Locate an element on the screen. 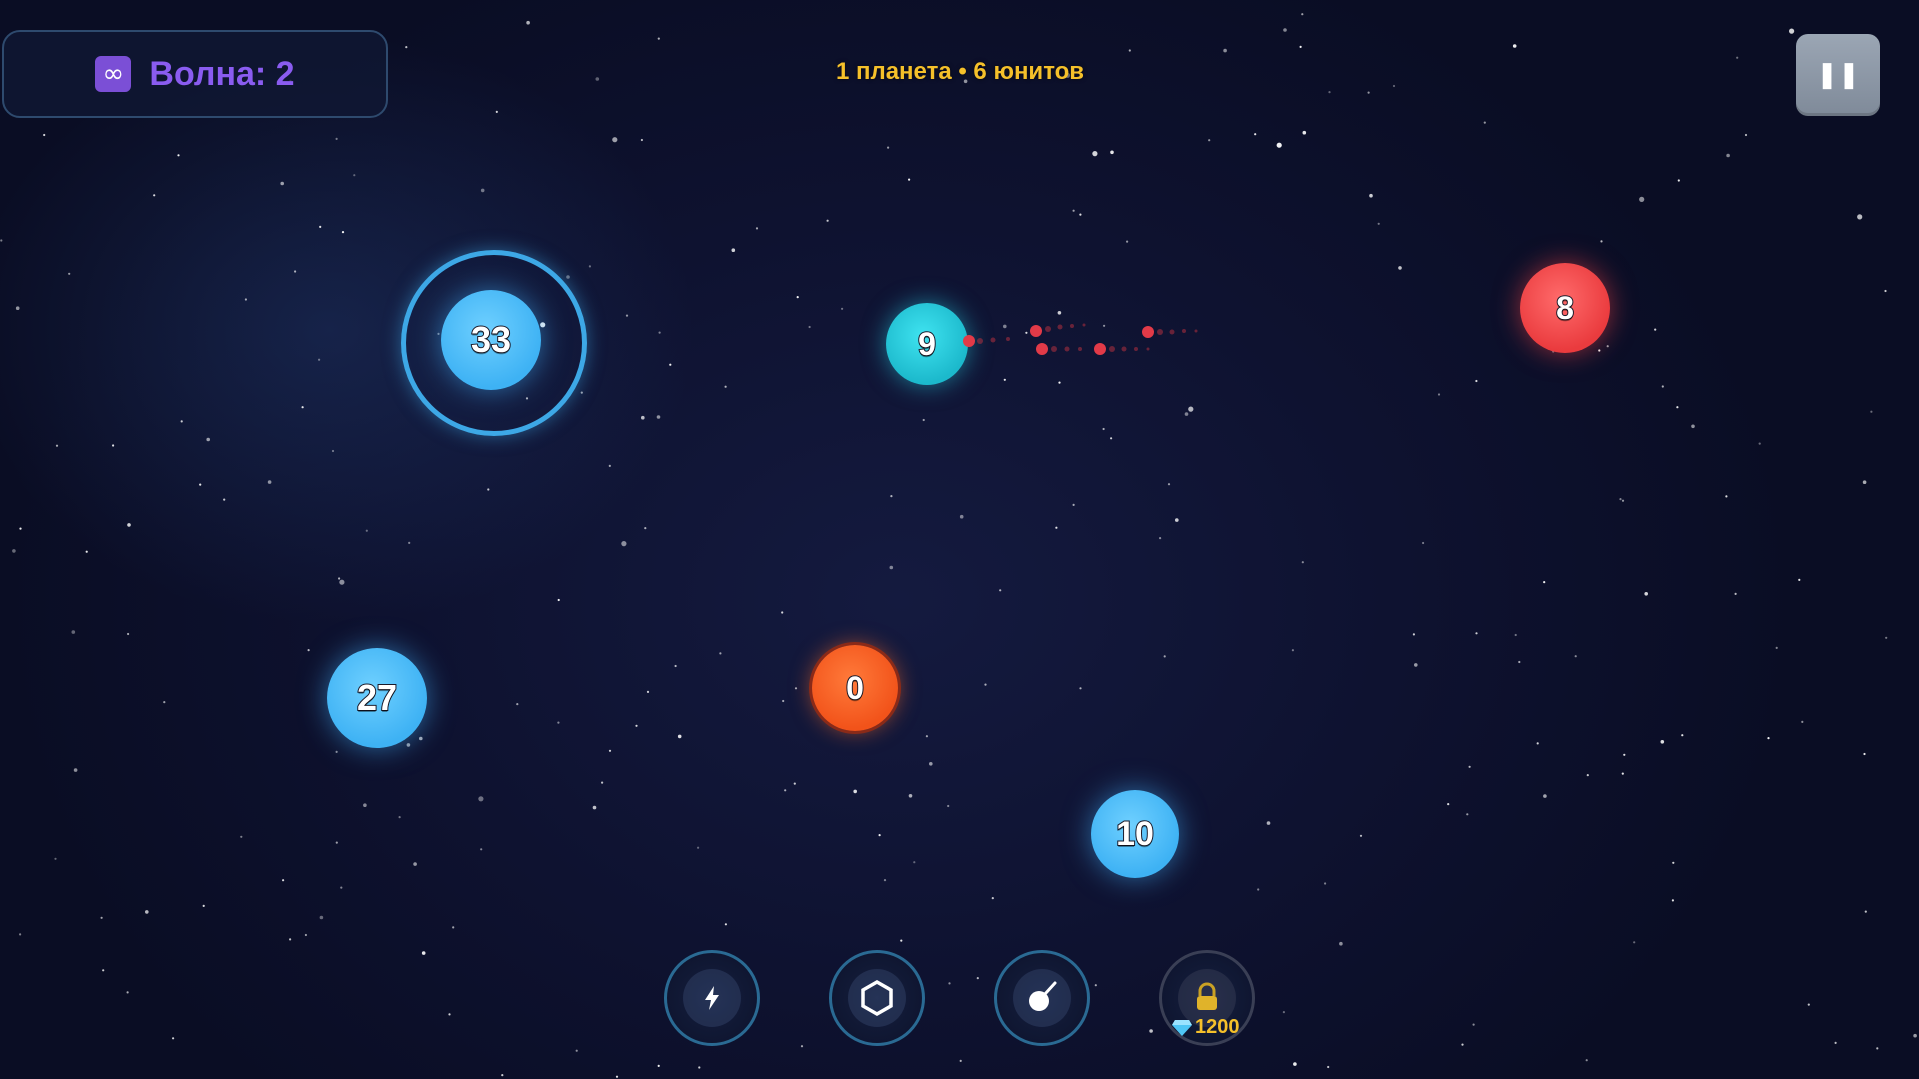 The height and width of the screenshot is (1079, 1919). unit-trails is located at coordinates (1080, 339).